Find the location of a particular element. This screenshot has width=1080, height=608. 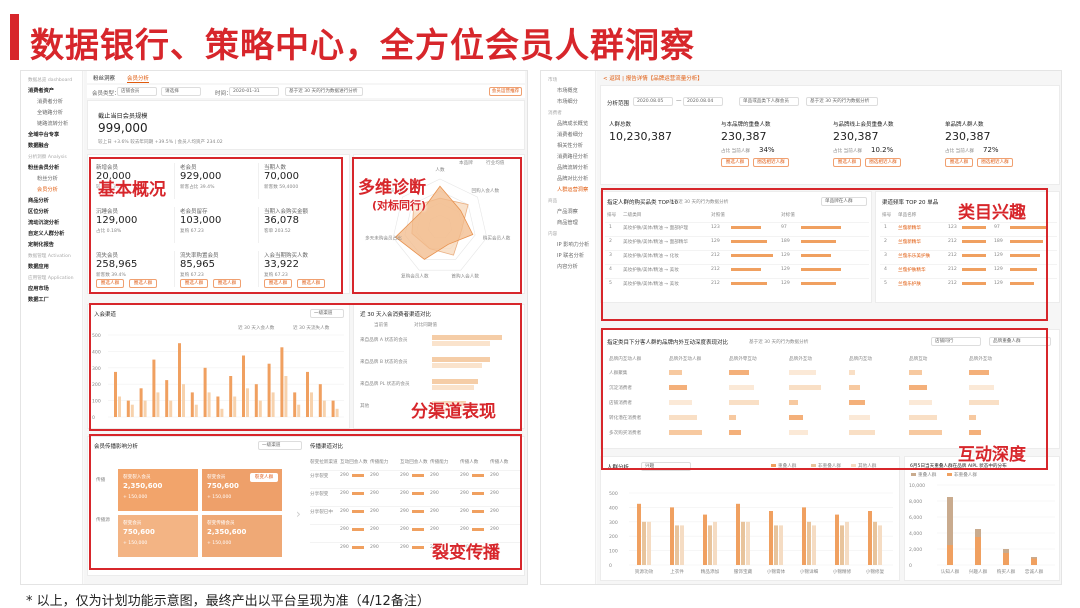

rside-item-15: IP 影响力分析 is located at coordinates (568, 245).